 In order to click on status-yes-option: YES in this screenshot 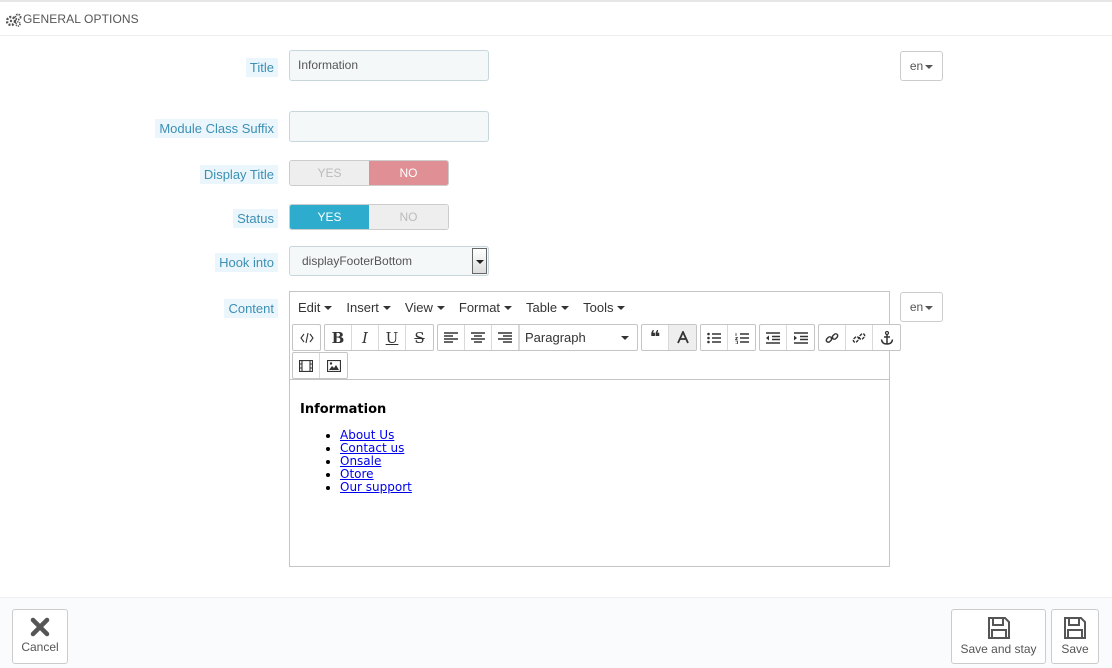, I will do `click(329, 217)`.